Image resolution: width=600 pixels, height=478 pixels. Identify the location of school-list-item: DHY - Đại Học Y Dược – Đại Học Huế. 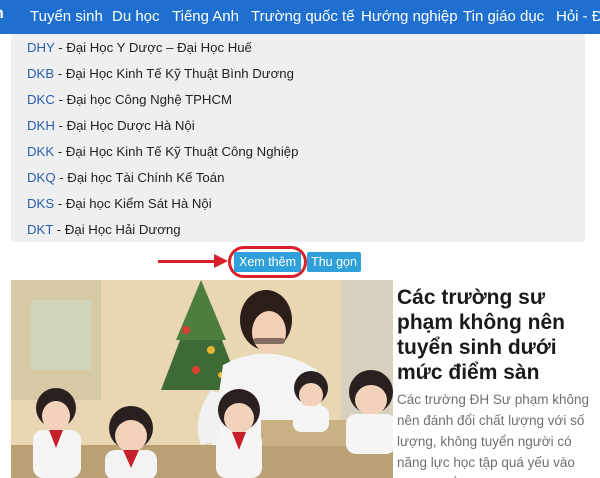
(139, 50).